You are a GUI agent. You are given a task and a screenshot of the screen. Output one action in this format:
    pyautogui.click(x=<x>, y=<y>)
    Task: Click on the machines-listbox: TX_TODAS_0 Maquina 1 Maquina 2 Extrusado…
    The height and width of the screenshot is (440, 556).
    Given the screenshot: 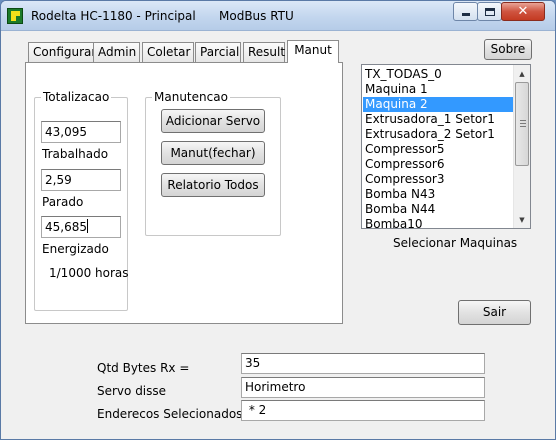 What is the action you would take?
    pyautogui.click(x=446, y=148)
    